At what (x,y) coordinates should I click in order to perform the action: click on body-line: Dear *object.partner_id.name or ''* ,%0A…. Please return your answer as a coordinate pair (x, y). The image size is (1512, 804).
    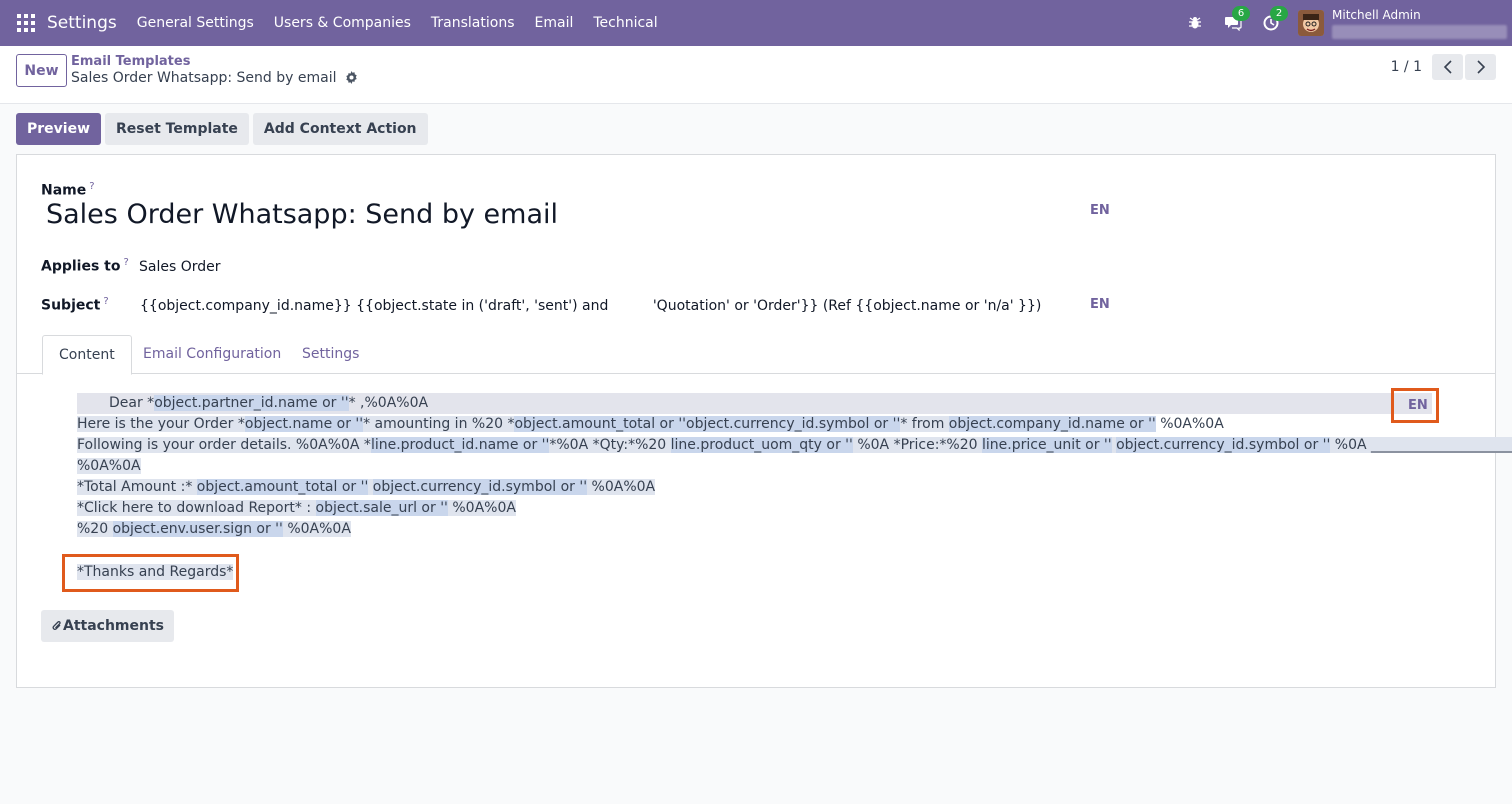
    Looking at the image, I should click on (754, 403).